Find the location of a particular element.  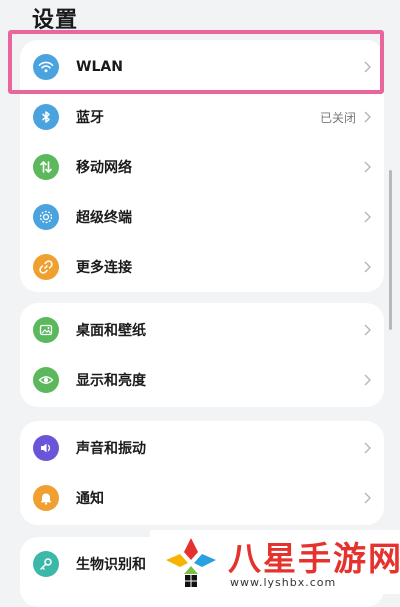

settings-item-label: 通知 is located at coordinates (90, 499).